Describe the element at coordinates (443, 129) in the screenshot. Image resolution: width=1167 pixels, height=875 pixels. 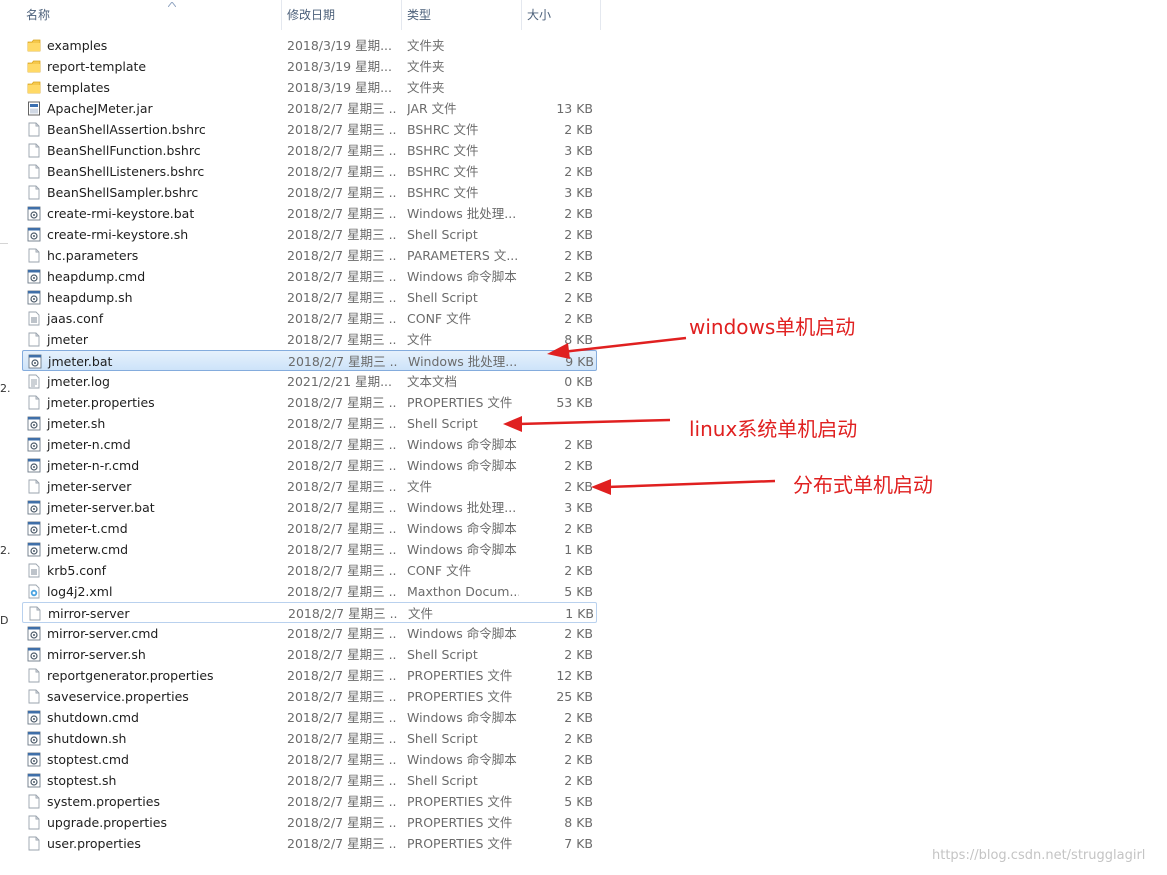
I see `file-type: BSHRC 文件` at that location.